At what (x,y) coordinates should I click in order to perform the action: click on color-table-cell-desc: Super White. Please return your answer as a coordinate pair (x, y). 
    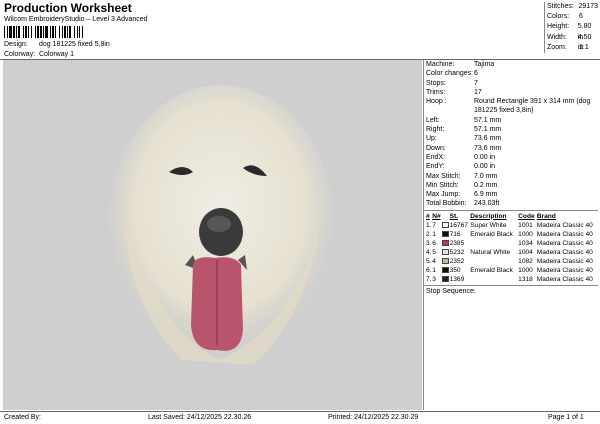
    Looking at the image, I should click on (488, 225).